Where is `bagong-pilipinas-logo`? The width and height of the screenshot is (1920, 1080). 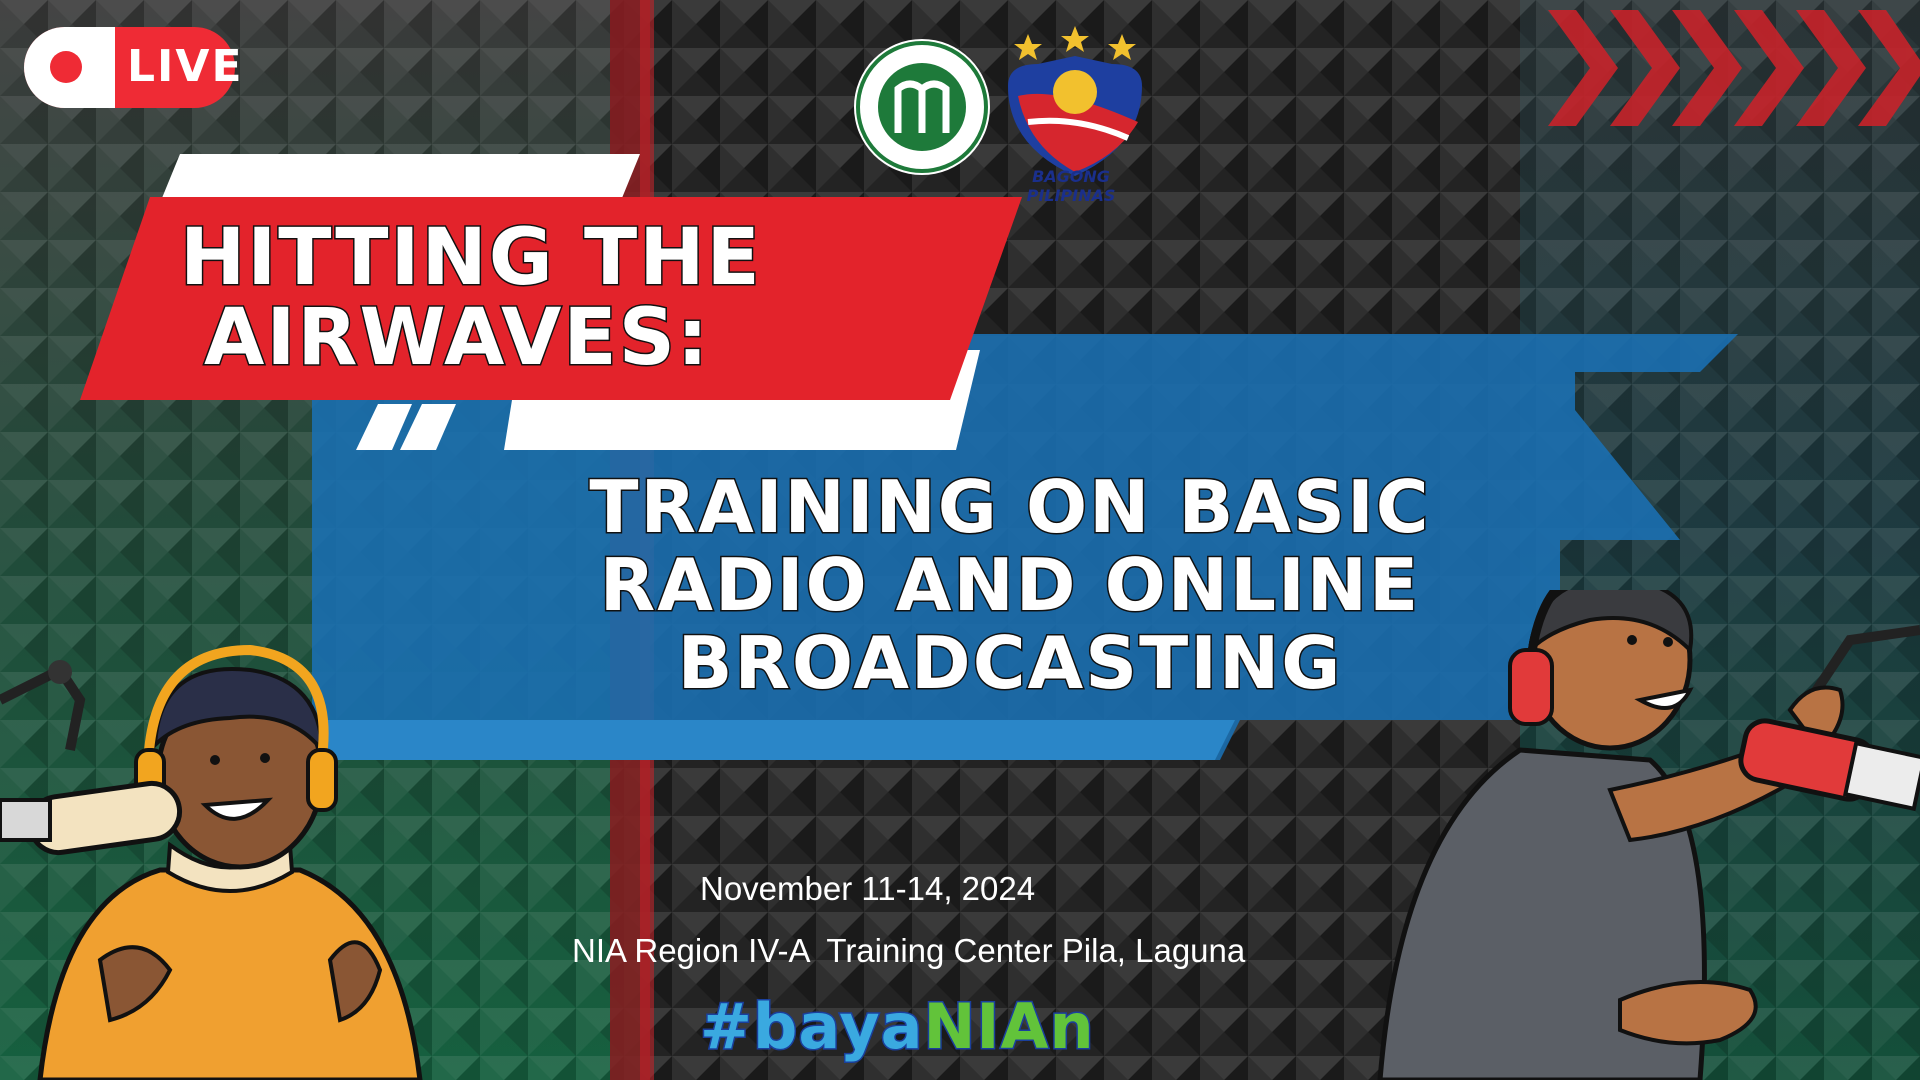
bagong-pilipinas-logo is located at coordinates (1075, 101).